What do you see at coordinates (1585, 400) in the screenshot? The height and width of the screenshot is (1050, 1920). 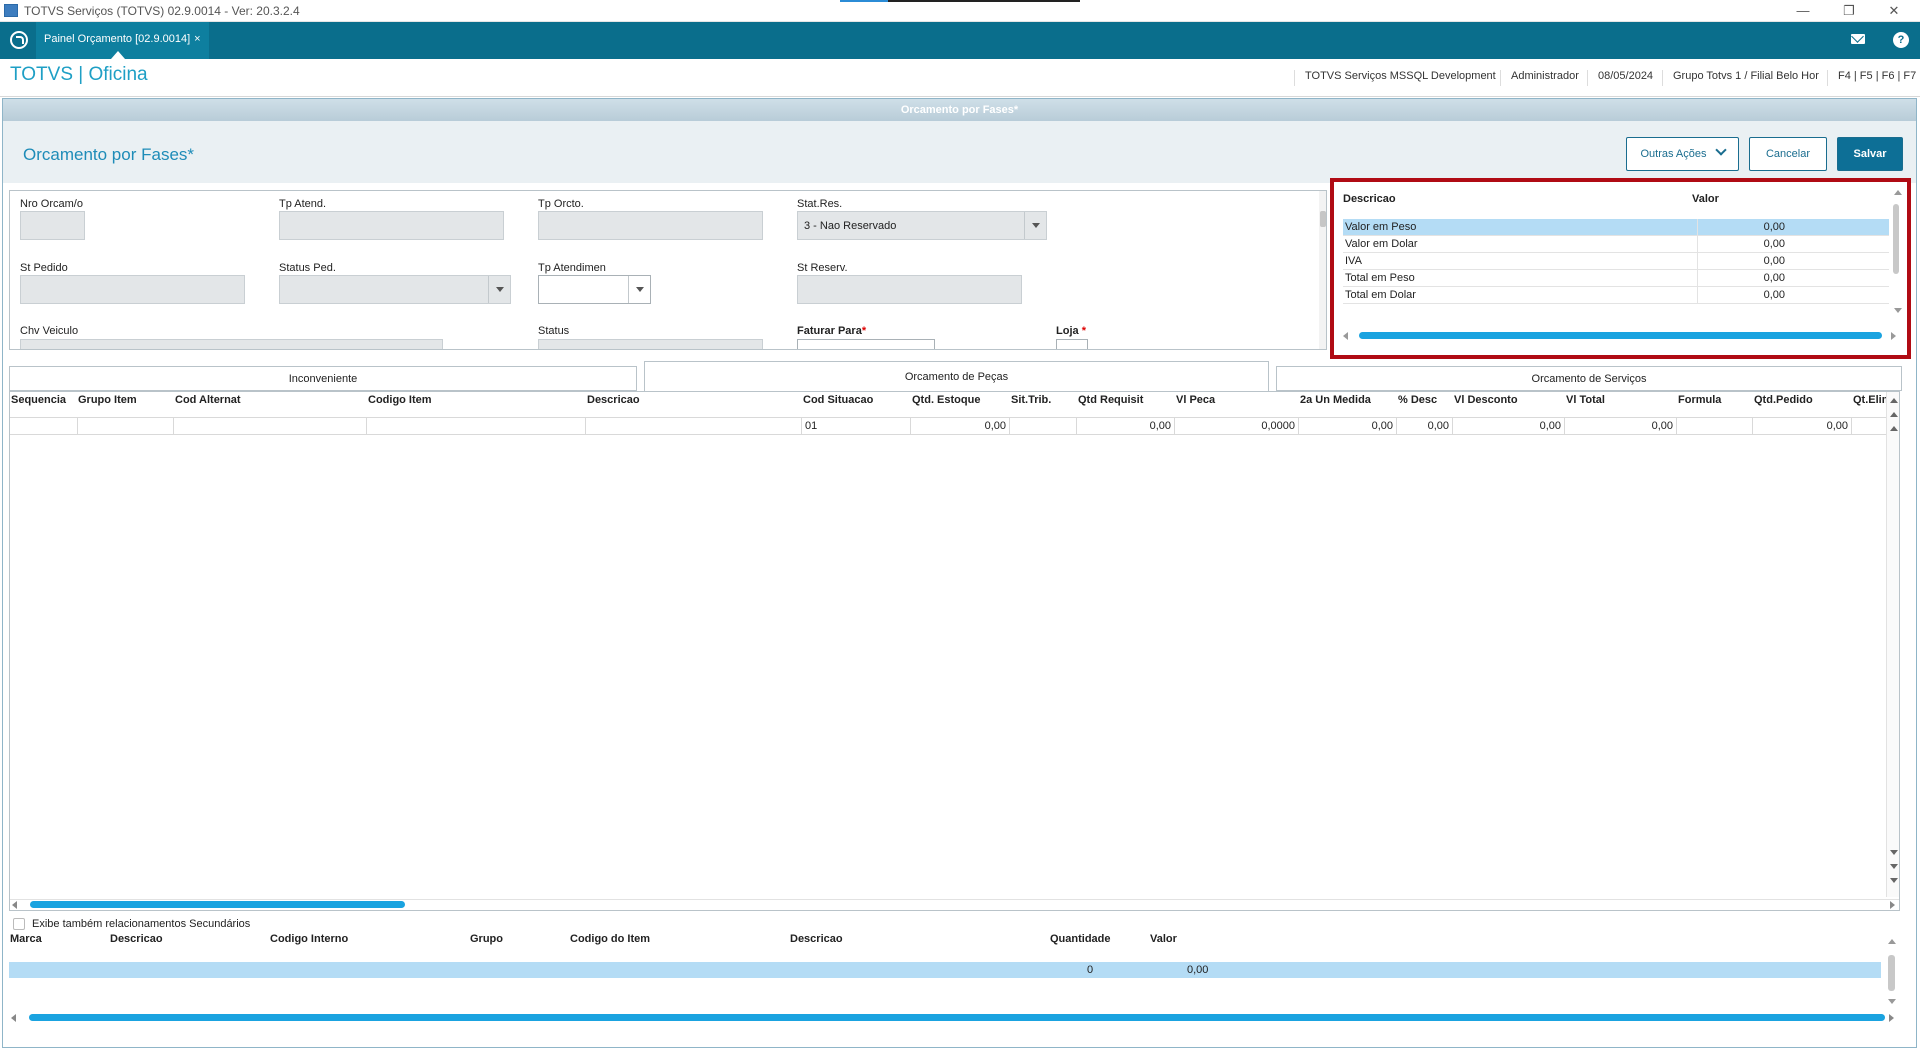 I see `col-header: Vl Total` at bounding box center [1585, 400].